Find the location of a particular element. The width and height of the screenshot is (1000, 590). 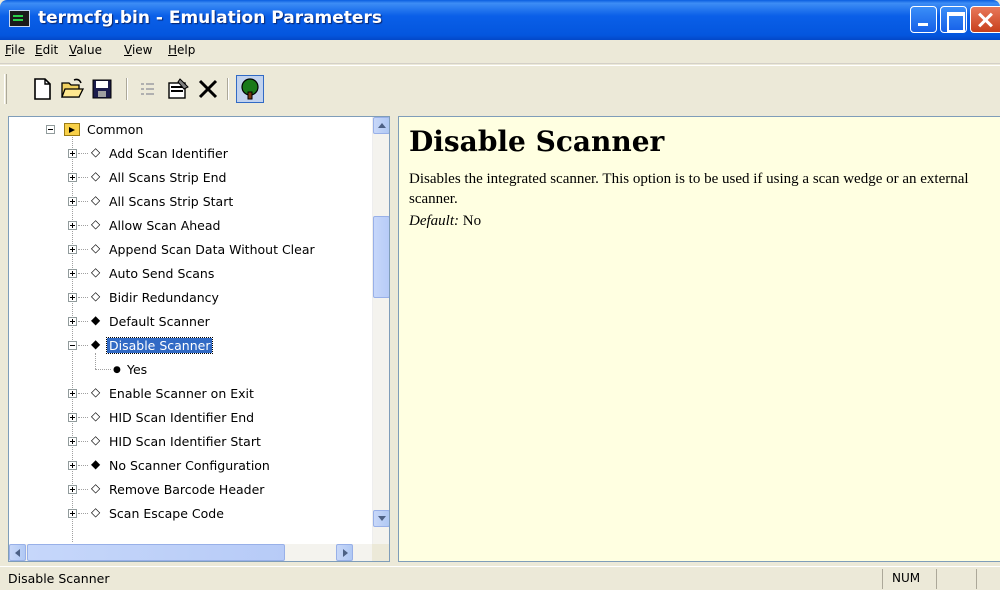

menu-help: Help is located at coordinates (181, 50).